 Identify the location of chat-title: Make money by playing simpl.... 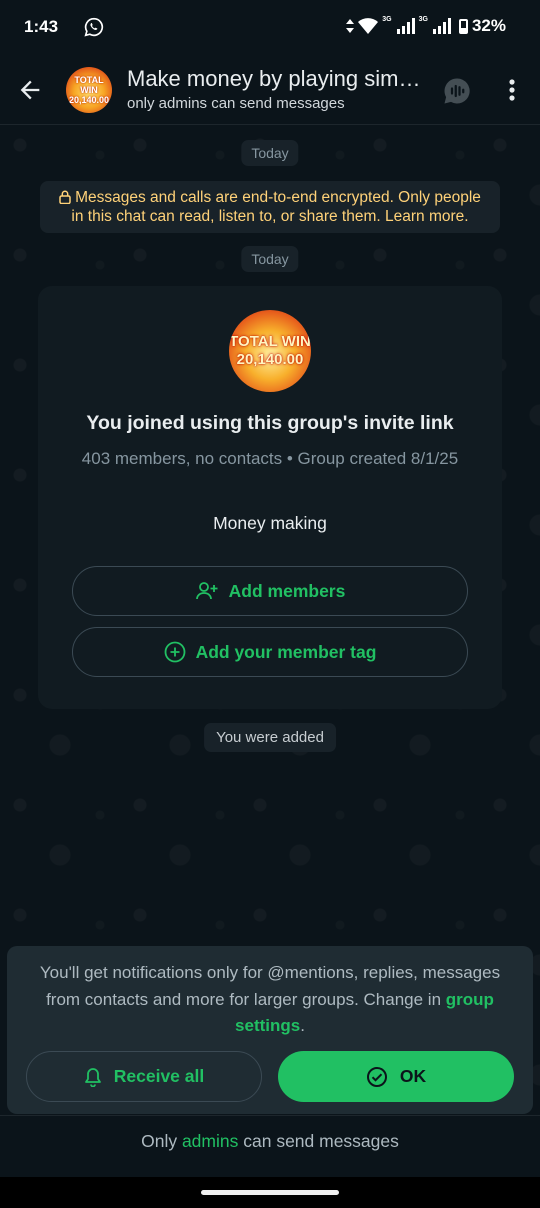
(277, 79).